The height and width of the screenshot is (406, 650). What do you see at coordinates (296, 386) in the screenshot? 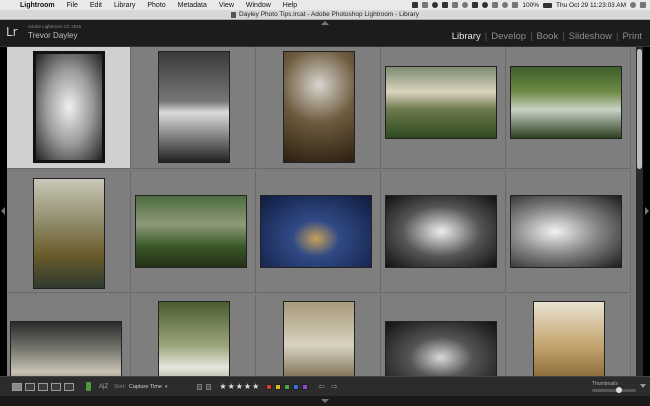
I see `color-label-blue` at bounding box center [296, 386].